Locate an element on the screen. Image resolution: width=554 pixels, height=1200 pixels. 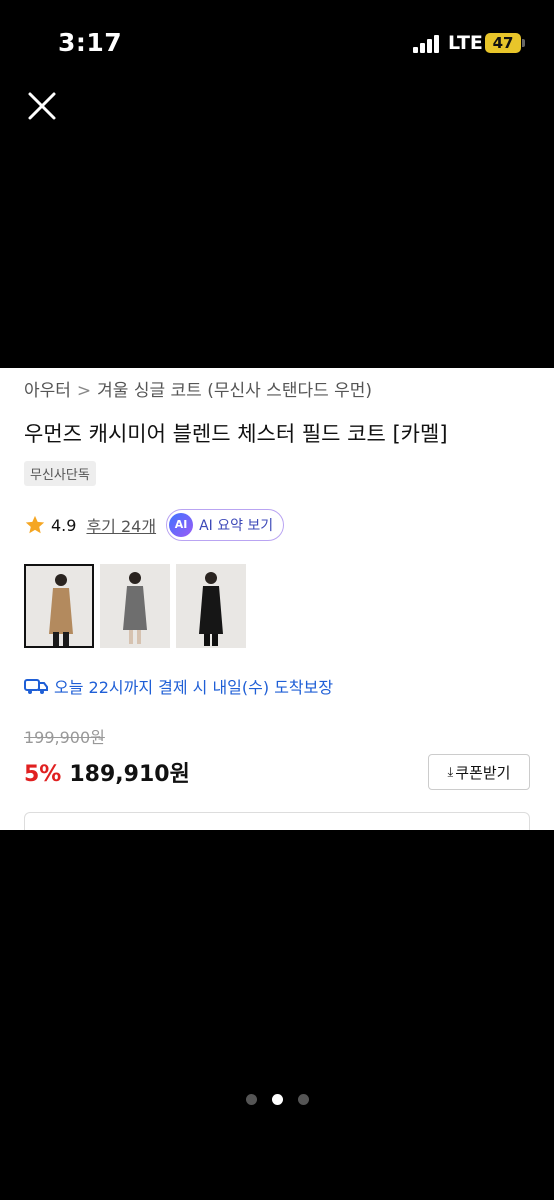
thumbnail-list is located at coordinates (135, 606).